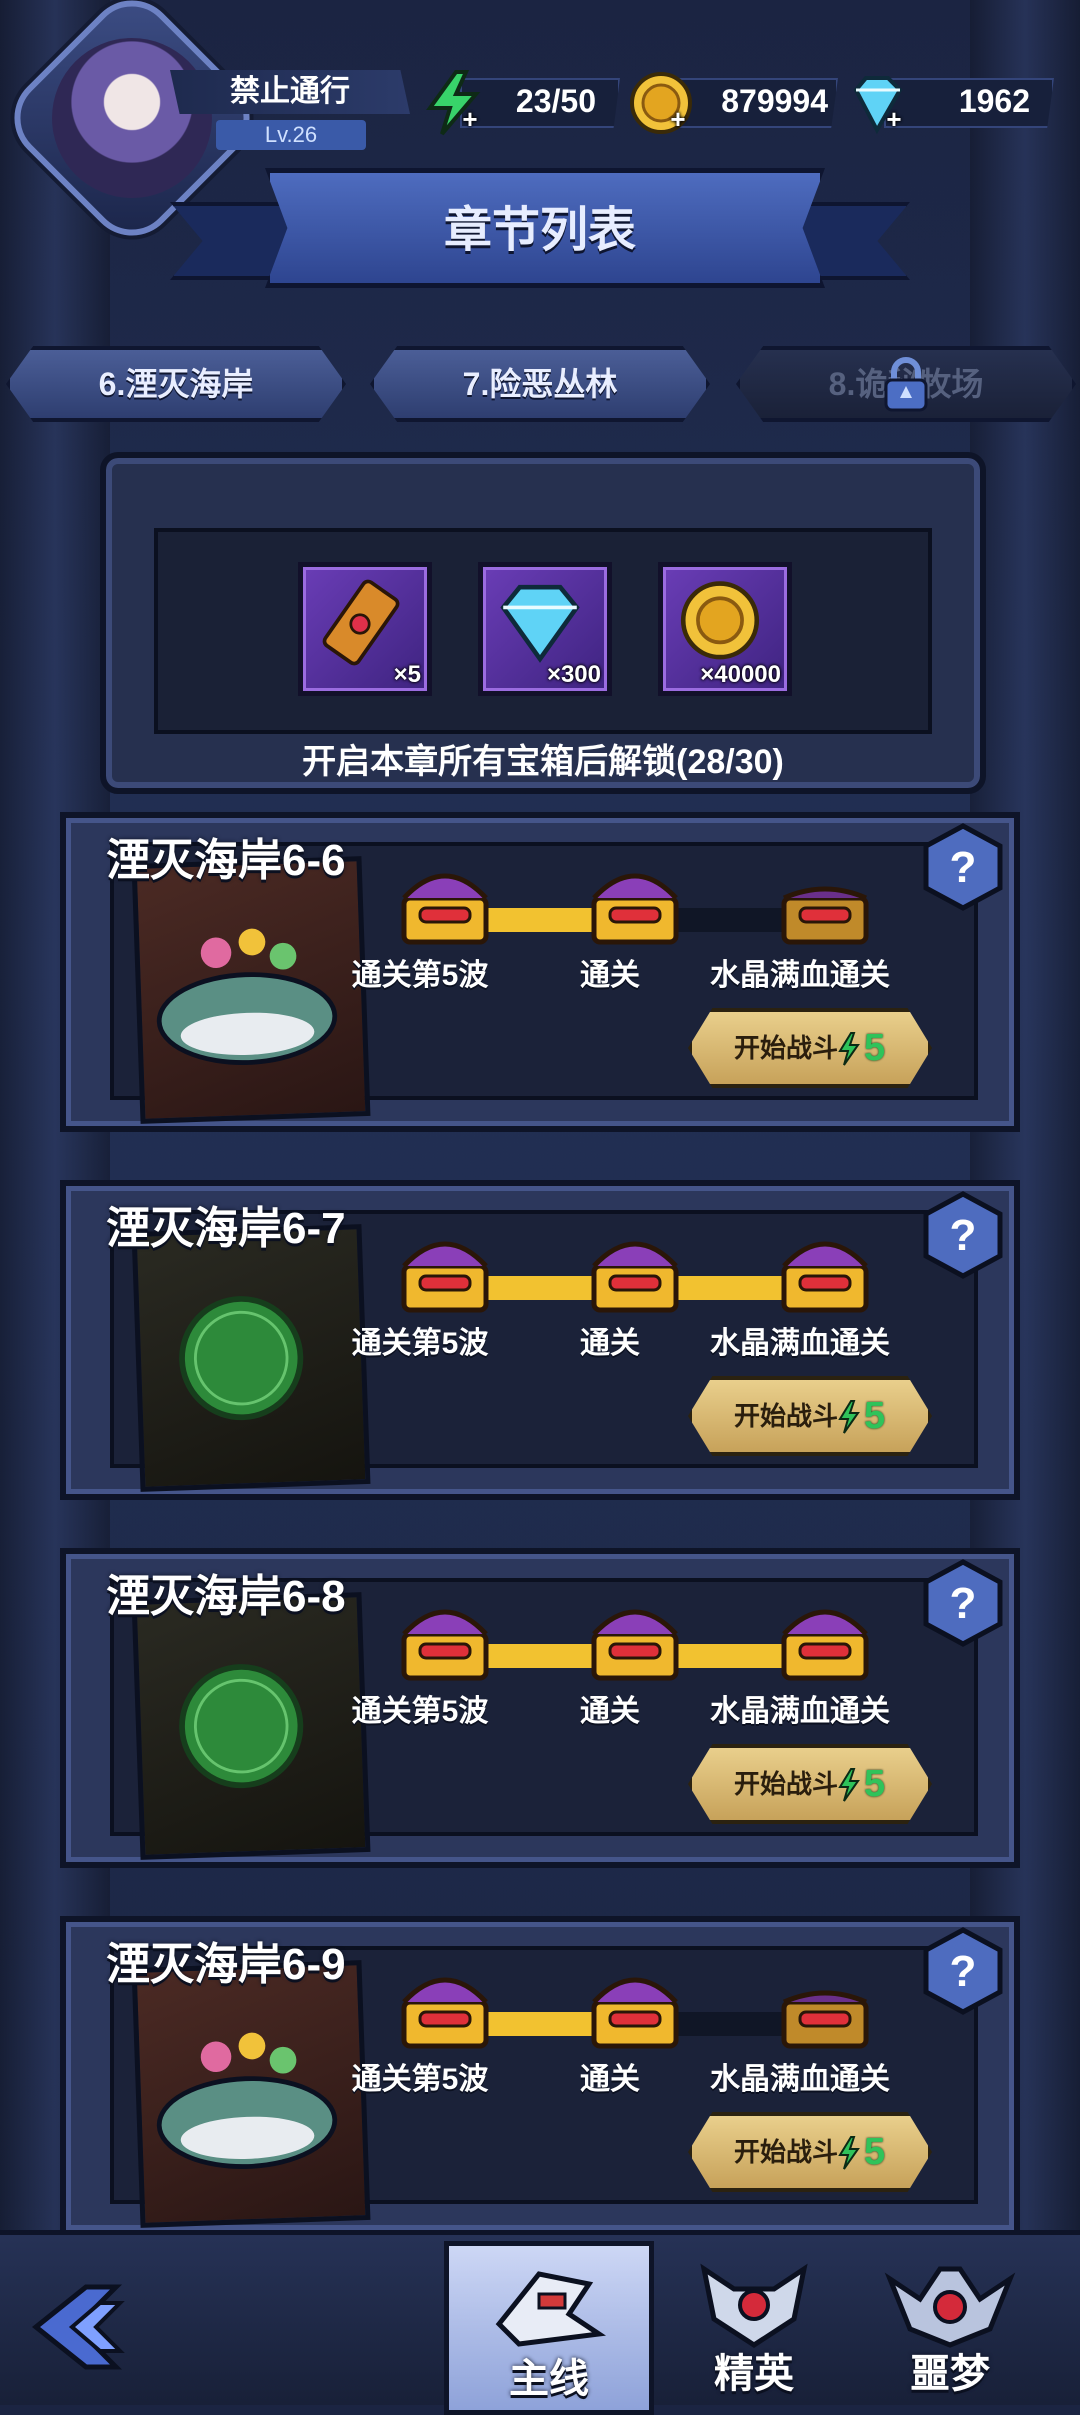 The image size is (1080, 2415). Describe the element at coordinates (754, 2374) in the screenshot. I see `nav-tab-label: 精英` at that location.